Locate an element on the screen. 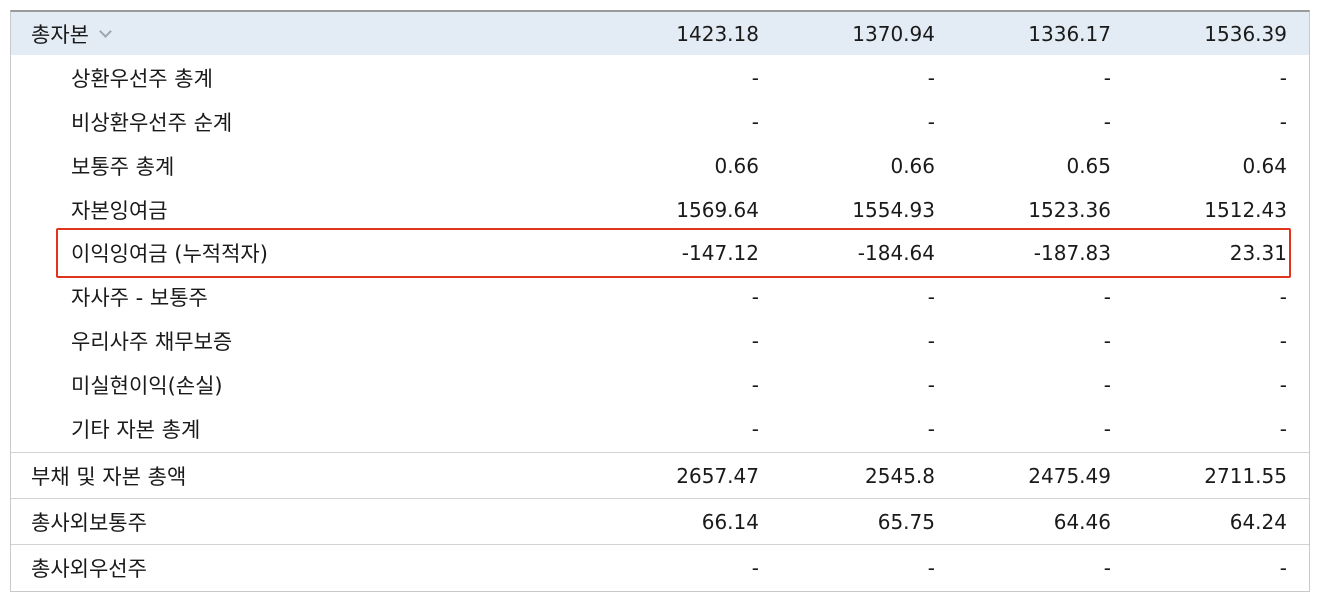 This screenshot has height=604, width=1322. row-label: 이익잉여금 (누적적자) is located at coordinates (169, 254).